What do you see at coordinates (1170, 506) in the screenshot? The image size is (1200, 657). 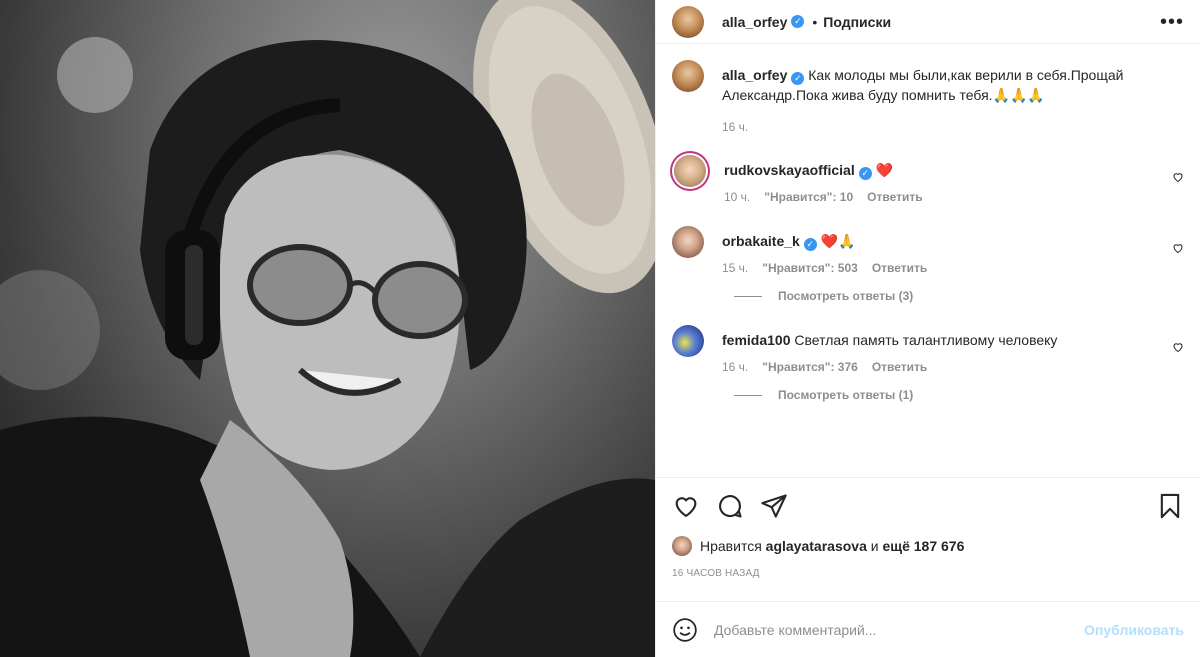 I see `bookmark-icon` at bounding box center [1170, 506].